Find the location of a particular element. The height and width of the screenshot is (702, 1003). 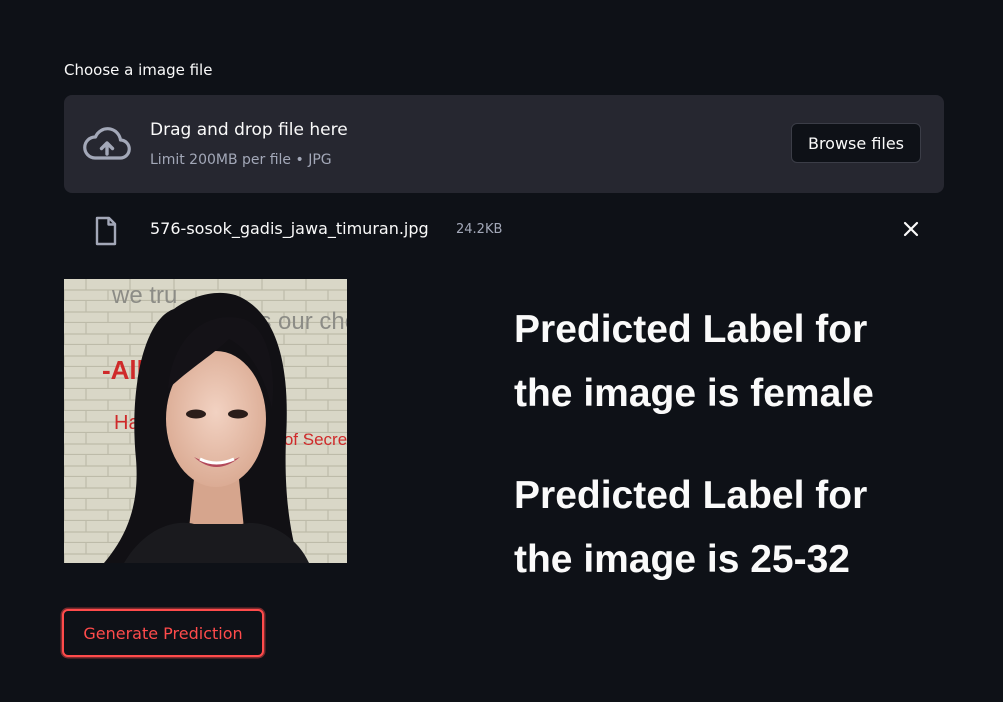

uploaded-file-row: 576-sosok_gadis_jawa_timuran.jpg 24.2KB is located at coordinates (504, 230).